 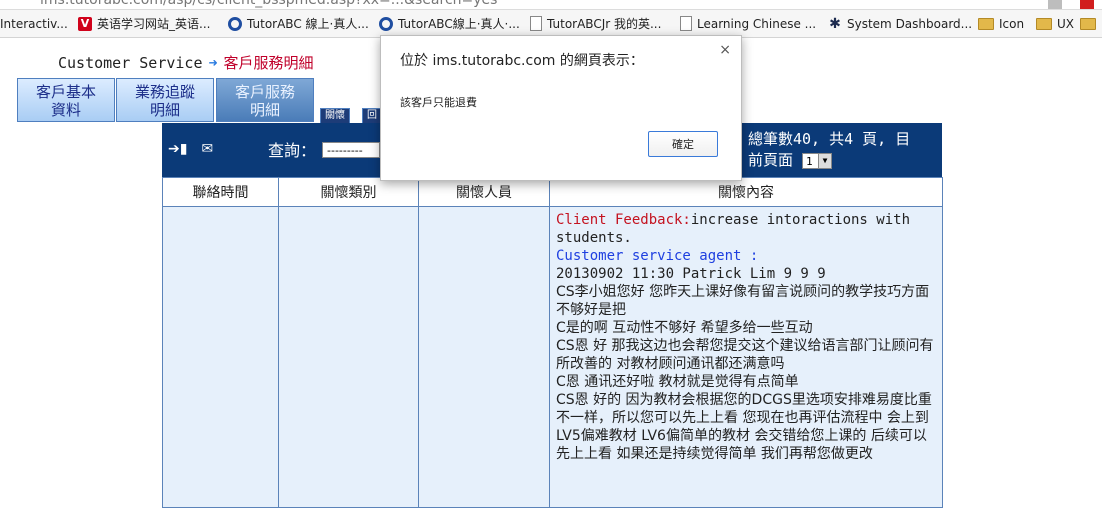 I want to click on pager-current-label: 前頁面, so click(x=771, y=160).